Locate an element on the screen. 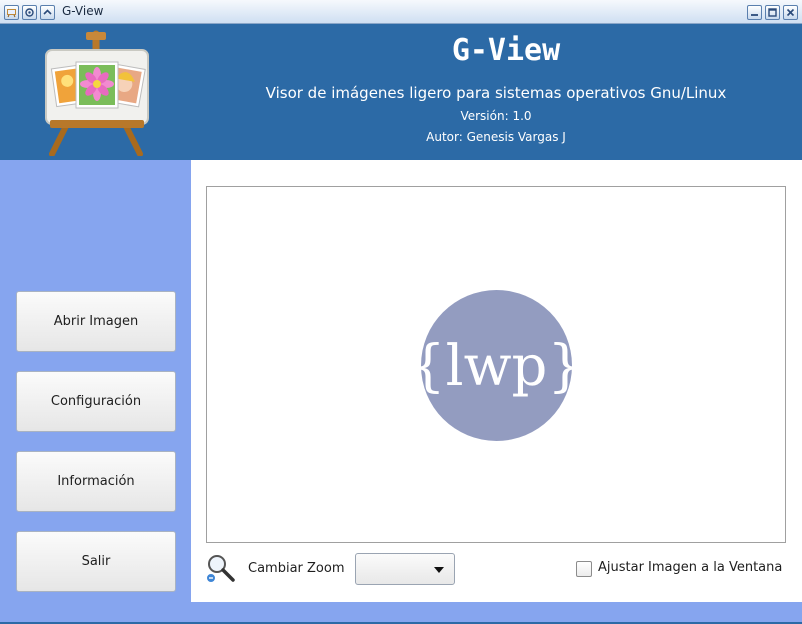 This screenshot has height=624, width=802. magnifier-icon is located at coordinates (220, 569).